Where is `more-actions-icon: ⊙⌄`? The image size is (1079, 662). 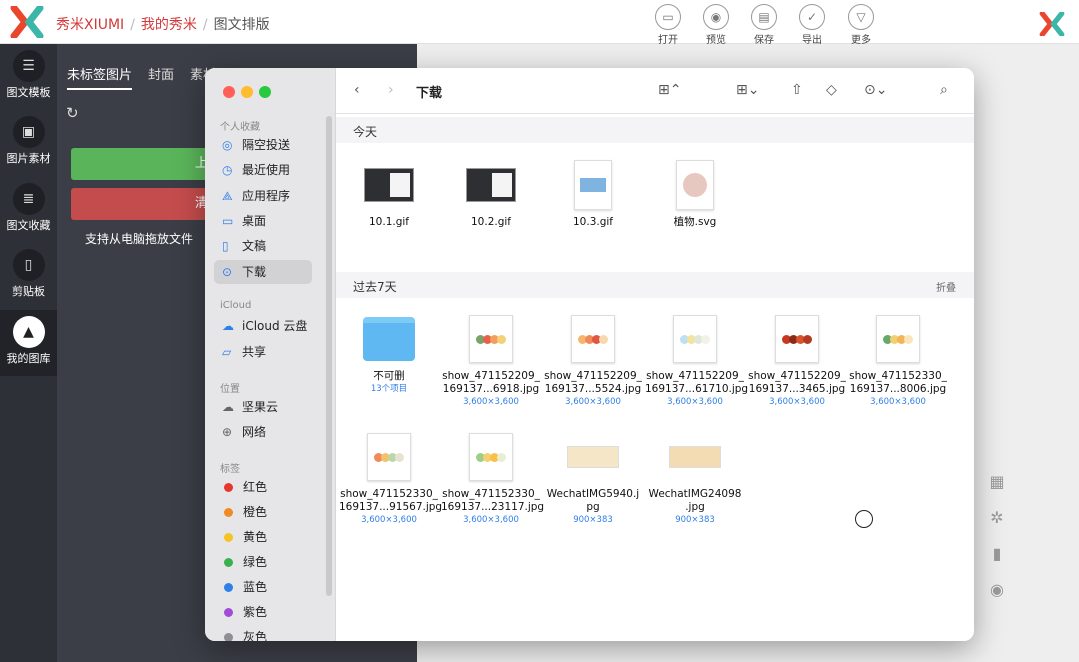 more-actions-icon: ⊙⌄ is located at coordinates (875, 90).